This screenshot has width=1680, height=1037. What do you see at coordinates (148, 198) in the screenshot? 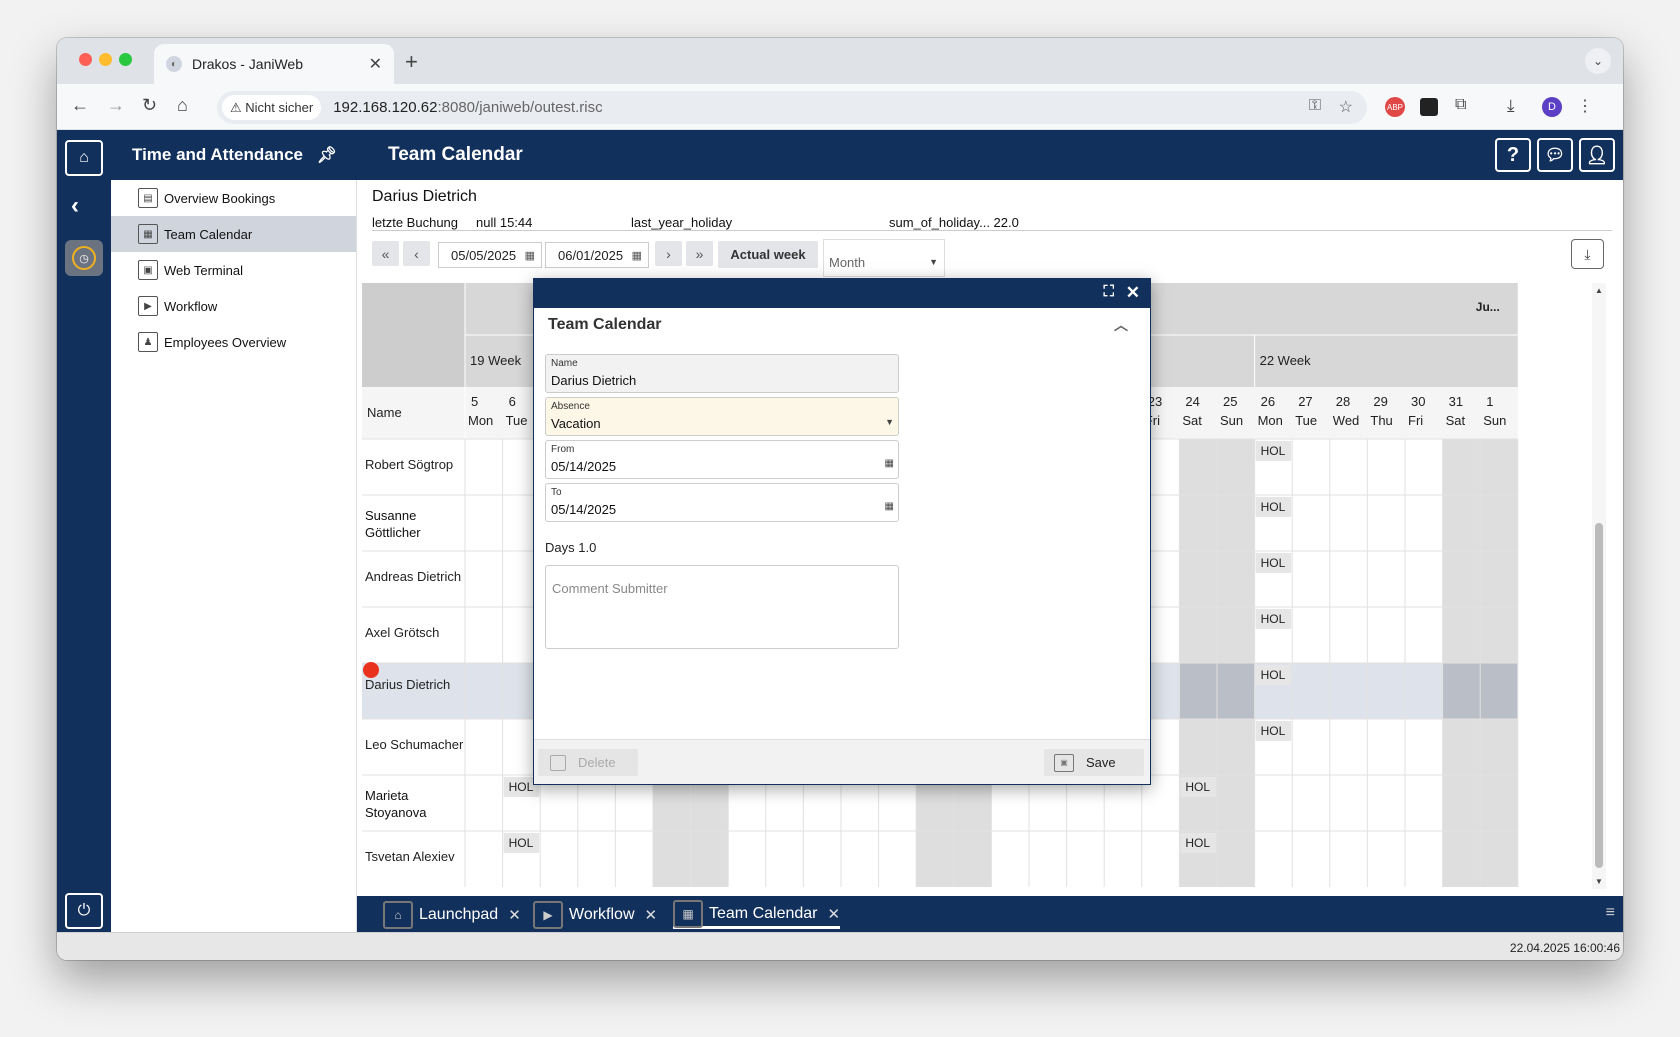
I see `bookings-icon: ▤` at bounding box center [148, 198].